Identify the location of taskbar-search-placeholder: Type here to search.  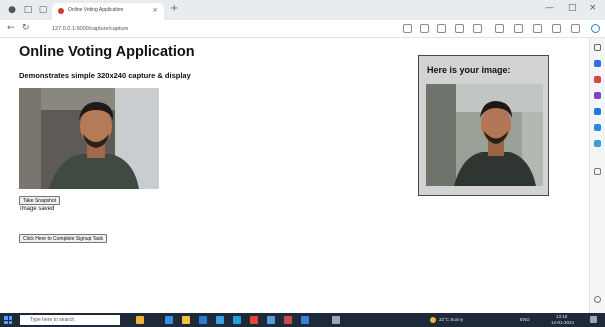
(52, 320).